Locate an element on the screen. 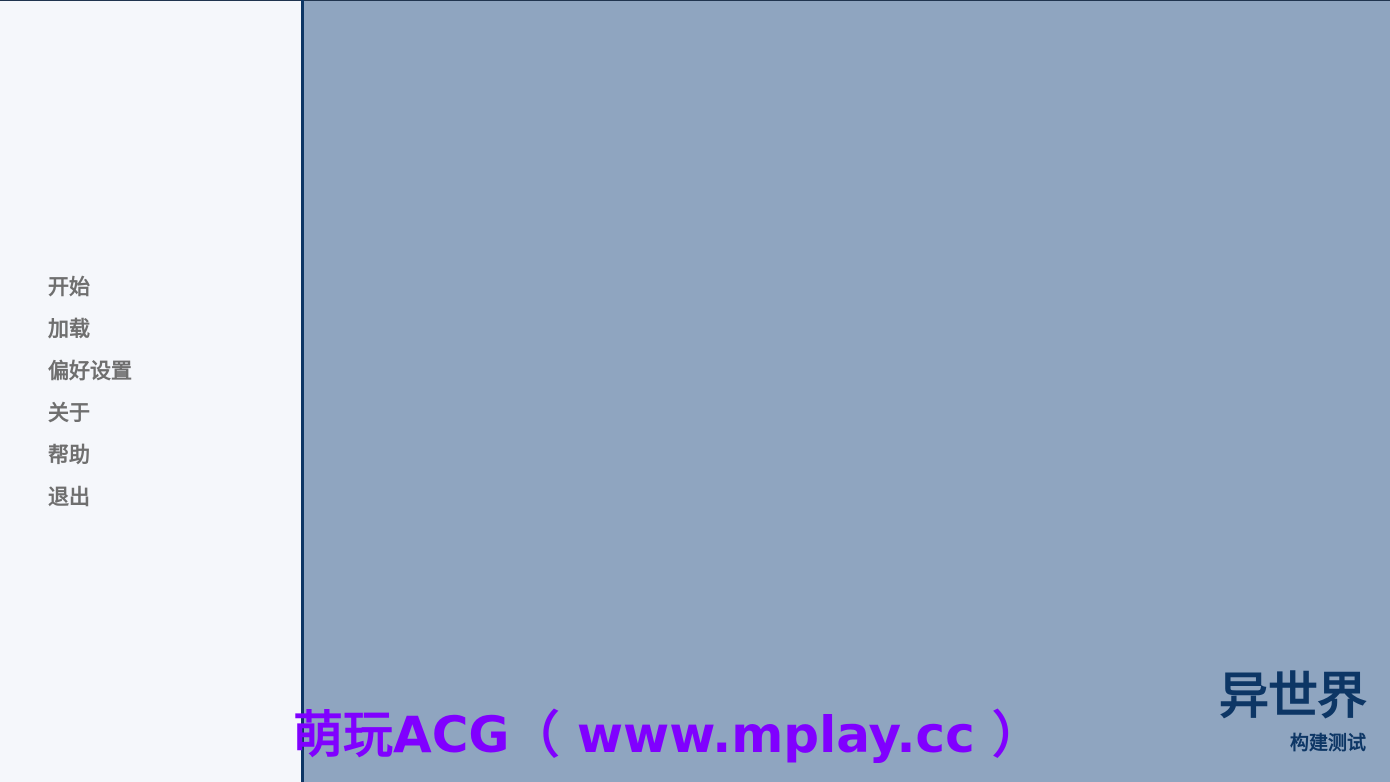 This screenshot has width=1390, height=782. sidebar-divider is located at coordinates (302, 391).